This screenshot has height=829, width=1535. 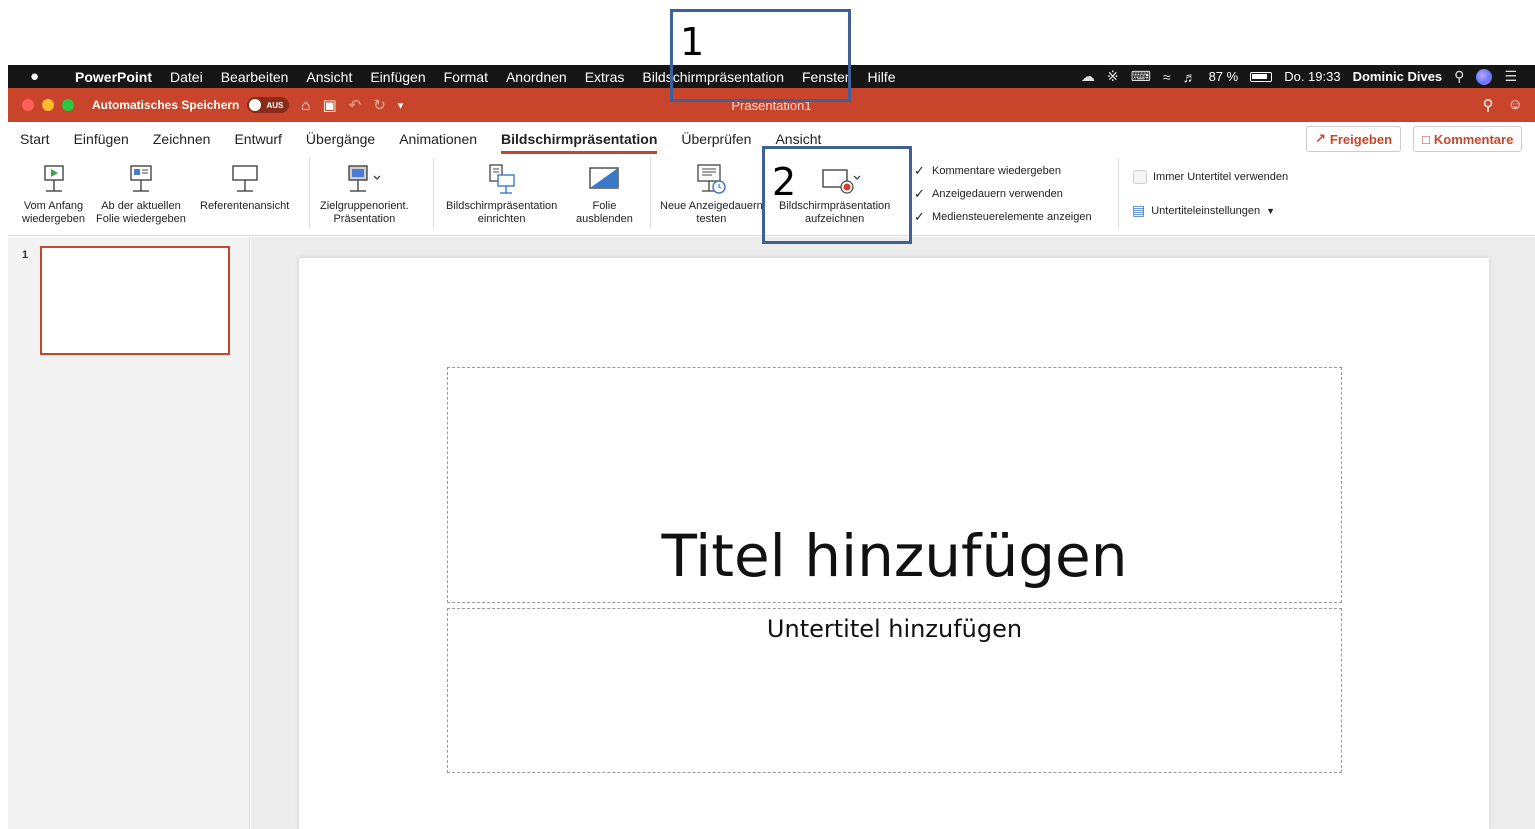 What do you see at coordinates (186, 77) in the screenshot?
I see `menu-datei: Datei` at bounding box center [186, 77].